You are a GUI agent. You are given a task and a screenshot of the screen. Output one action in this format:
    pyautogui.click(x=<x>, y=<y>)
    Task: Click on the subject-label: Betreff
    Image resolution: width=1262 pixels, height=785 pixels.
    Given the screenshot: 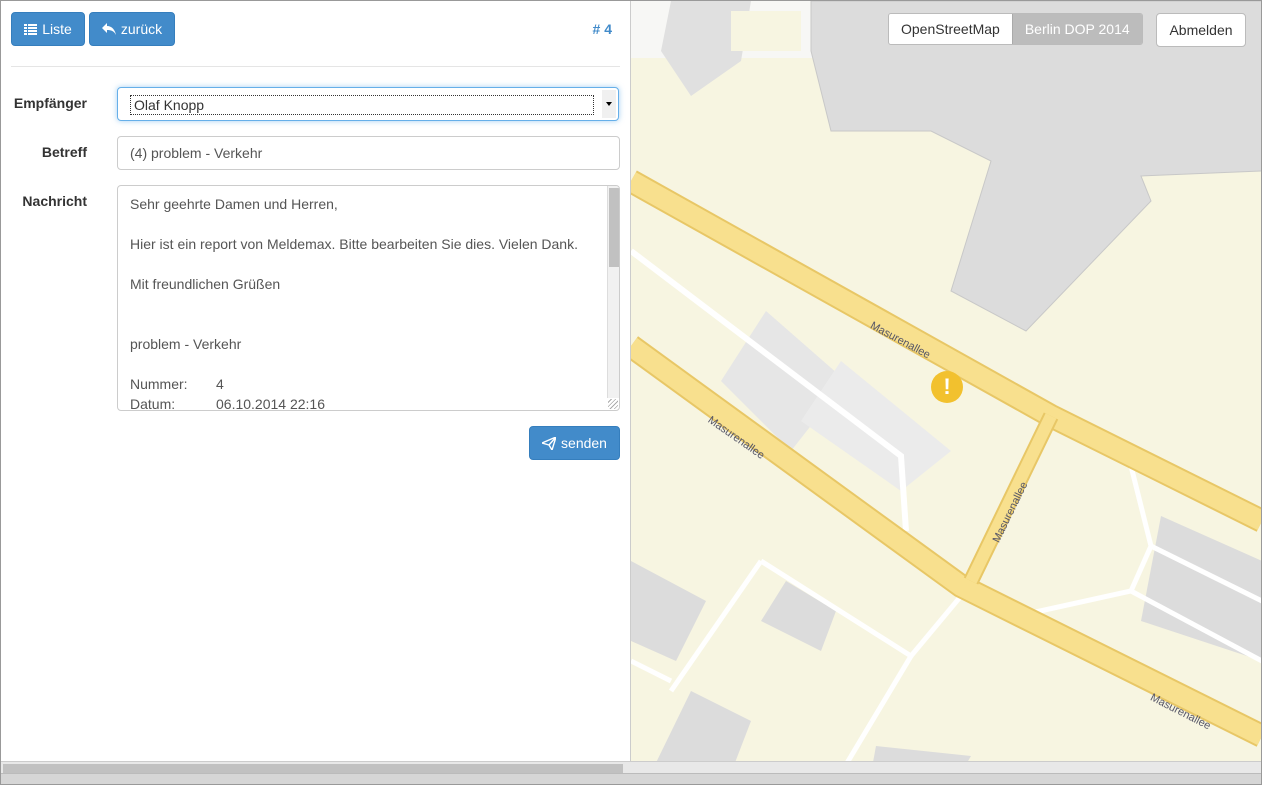 What is the action you would take?
    pyautogui.click(x=64, y=152)
    